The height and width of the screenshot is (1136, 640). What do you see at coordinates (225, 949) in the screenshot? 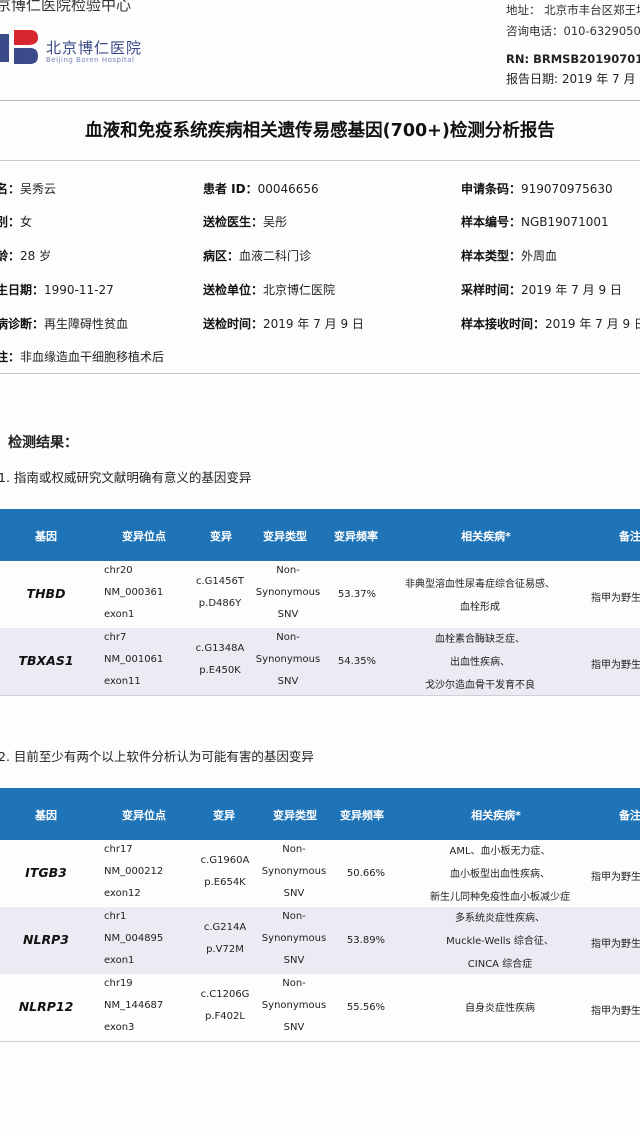
I see `variant: p.V72M` at bounding box center [225, 949].